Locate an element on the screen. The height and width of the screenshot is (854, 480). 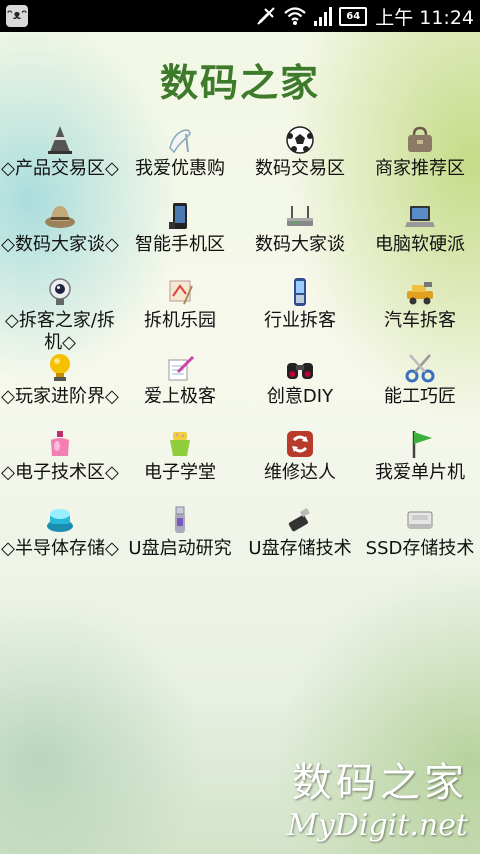
forum-tile-label: 智能手机区 is located at coordinates (180, 244).